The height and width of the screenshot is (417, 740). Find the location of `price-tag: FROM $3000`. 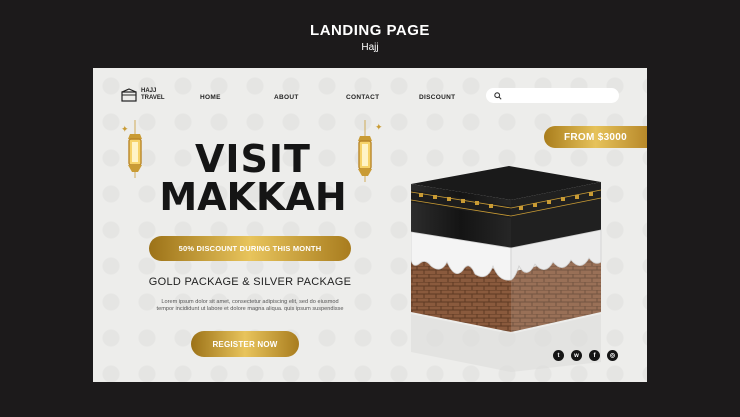

price-tag: FROM $3000 is located at coordinates (595, 137).